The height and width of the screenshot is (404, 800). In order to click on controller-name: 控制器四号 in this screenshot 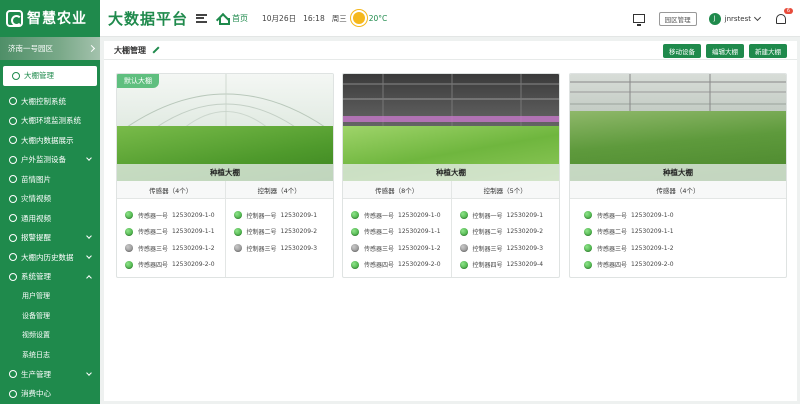, I will do `click(487, 266)`.